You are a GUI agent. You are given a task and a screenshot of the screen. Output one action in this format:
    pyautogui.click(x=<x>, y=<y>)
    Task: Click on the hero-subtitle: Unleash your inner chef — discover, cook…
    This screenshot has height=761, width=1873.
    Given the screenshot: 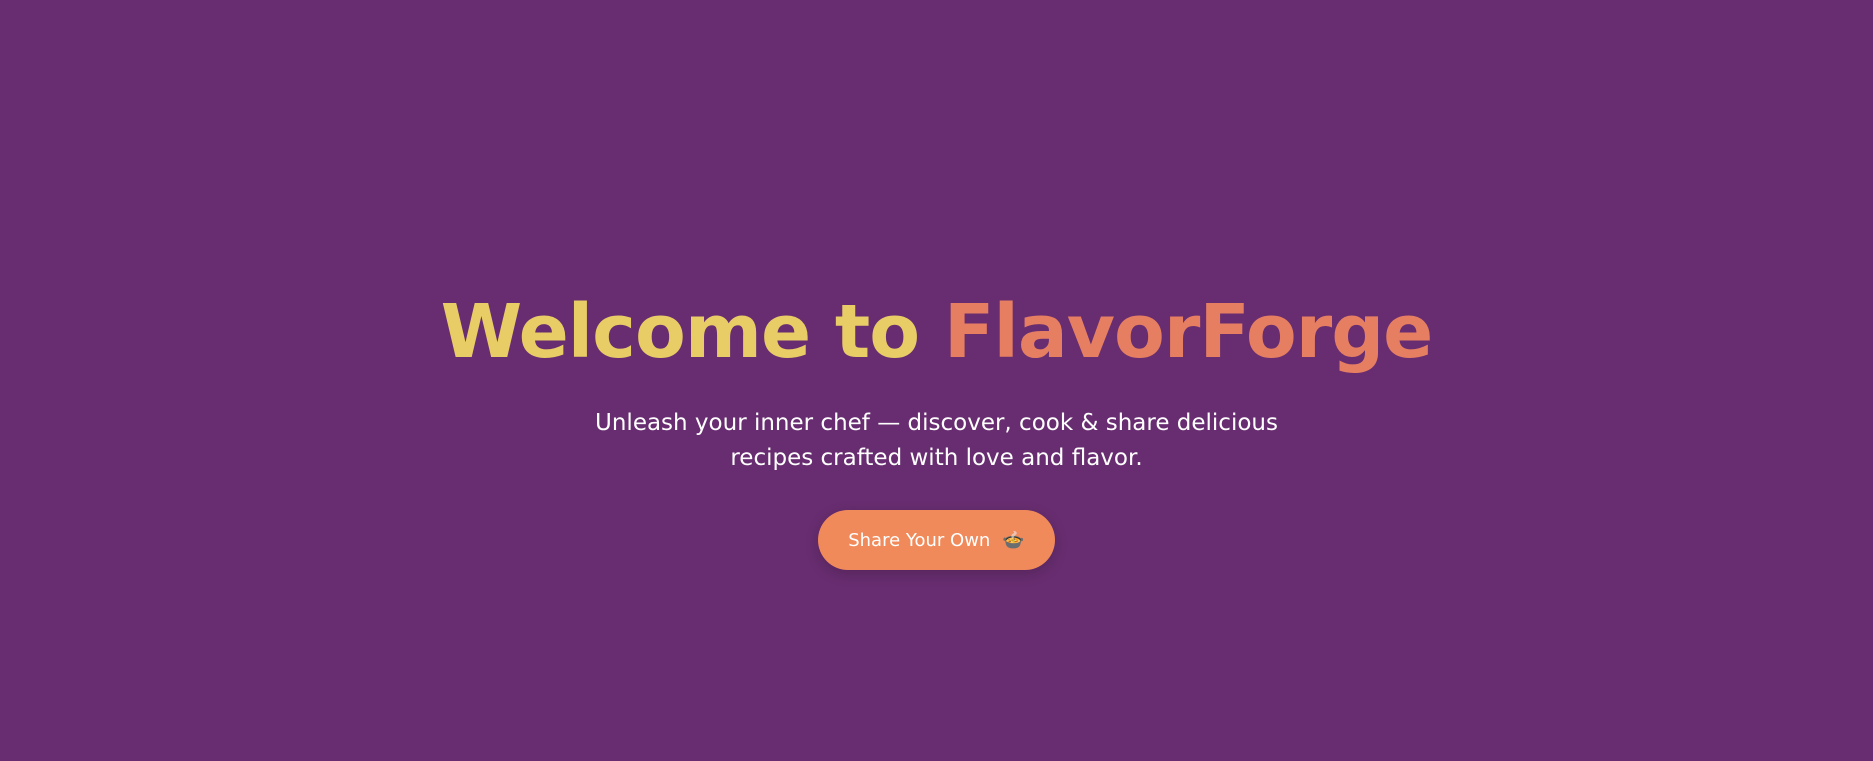 What is the action you would take?
    pyautogui.click(x=936, y=440)
    